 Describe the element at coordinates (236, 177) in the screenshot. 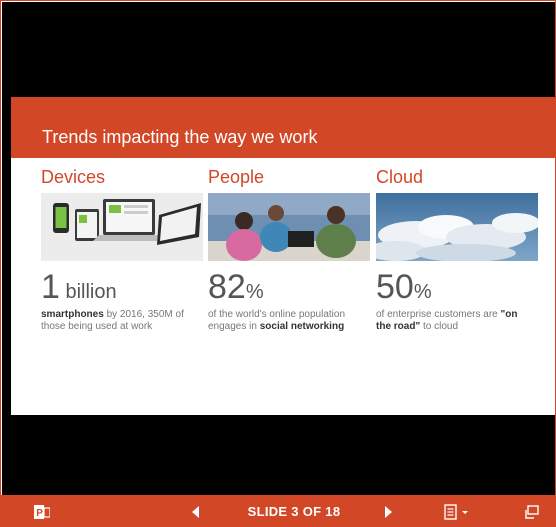

I see `people-heading: People` at that location.